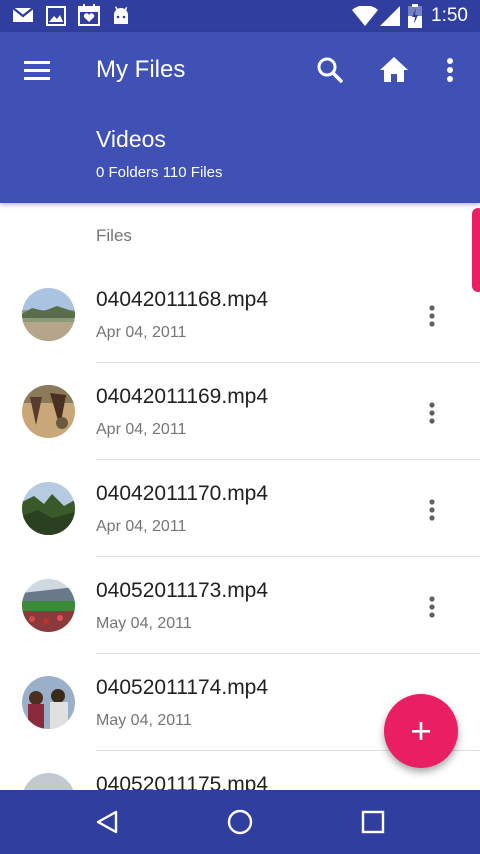  Describe the element at coordinates (141, 69) in the screenshot. I see `app-title: My Files` at that location.